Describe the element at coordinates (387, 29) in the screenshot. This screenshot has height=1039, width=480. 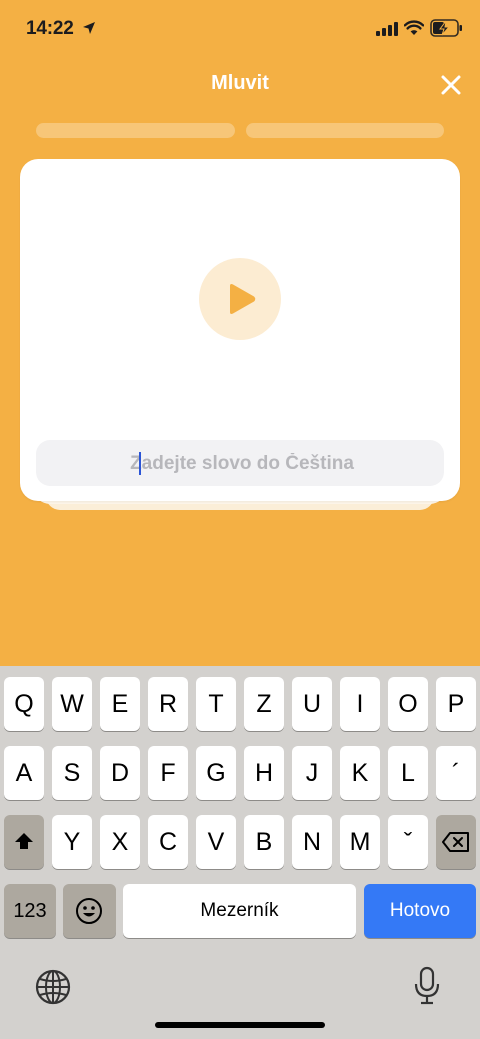
I see `cellular-signal-icon` at that location.